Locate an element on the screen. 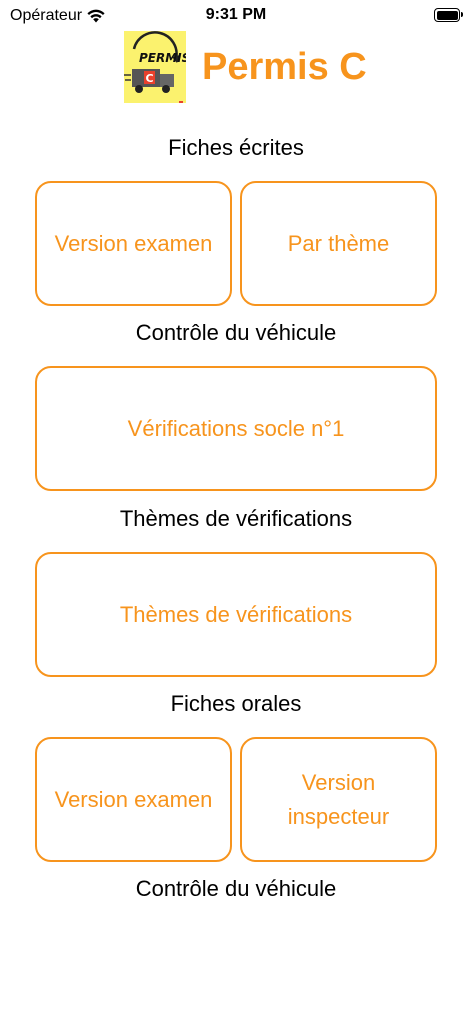  permis-logo: PERMIS C is located at coordinates (157, 67).